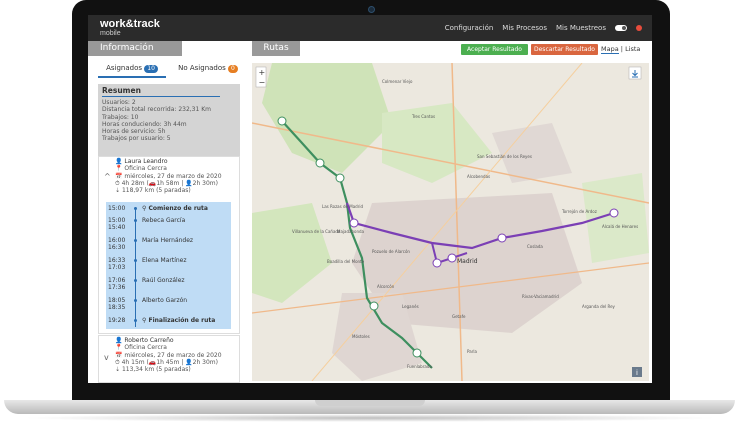 The image size is (739, 426). Describe the element at coordinates (632, 49) in the screenshot. I see `view-list-link: Lista` at that location.